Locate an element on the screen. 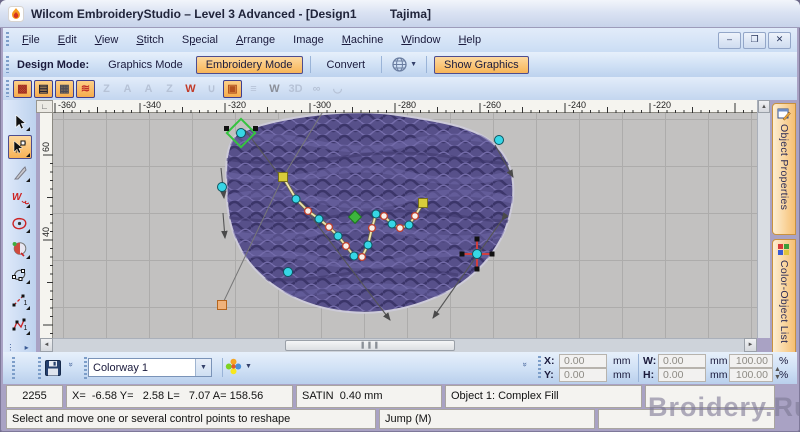 Image resolution: width=800 pixels, height=432 pixels. hoop-globe-button: ▼ is located at coordinates (404, 64).